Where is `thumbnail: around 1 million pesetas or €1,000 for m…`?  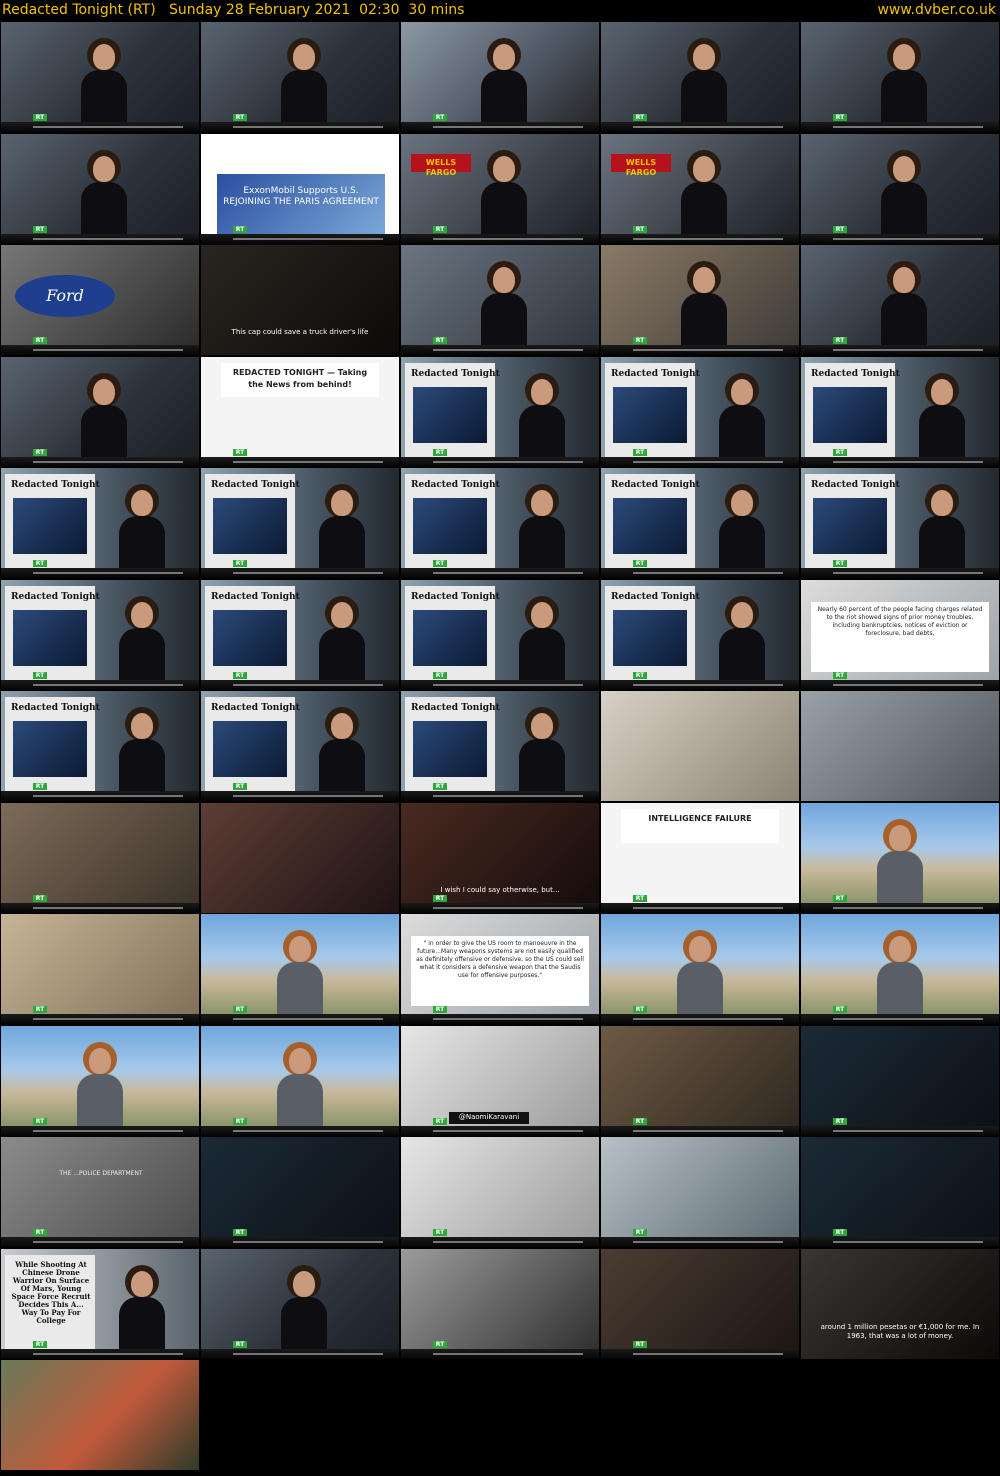 thumbnail: around 1 million pesetas or €1,000 for m… is located at coordinates (900, 1304).